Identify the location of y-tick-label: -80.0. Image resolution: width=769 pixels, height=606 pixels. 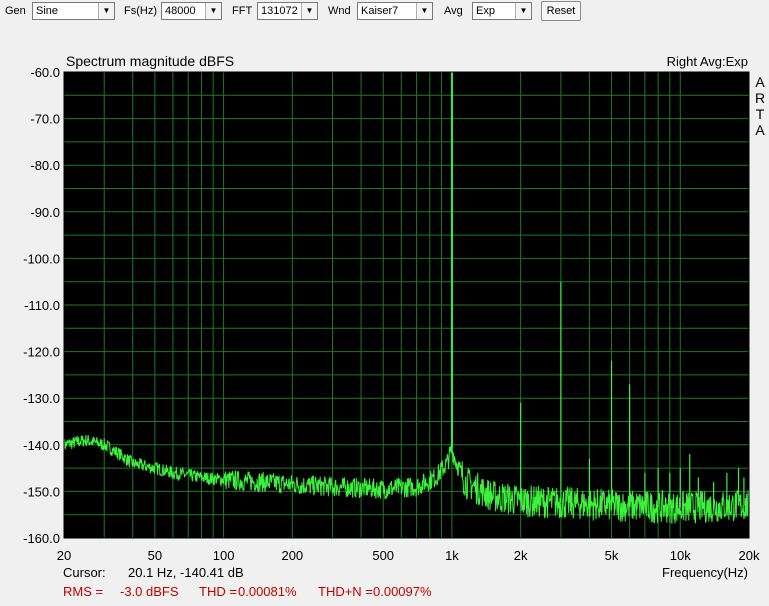
(45, 165).